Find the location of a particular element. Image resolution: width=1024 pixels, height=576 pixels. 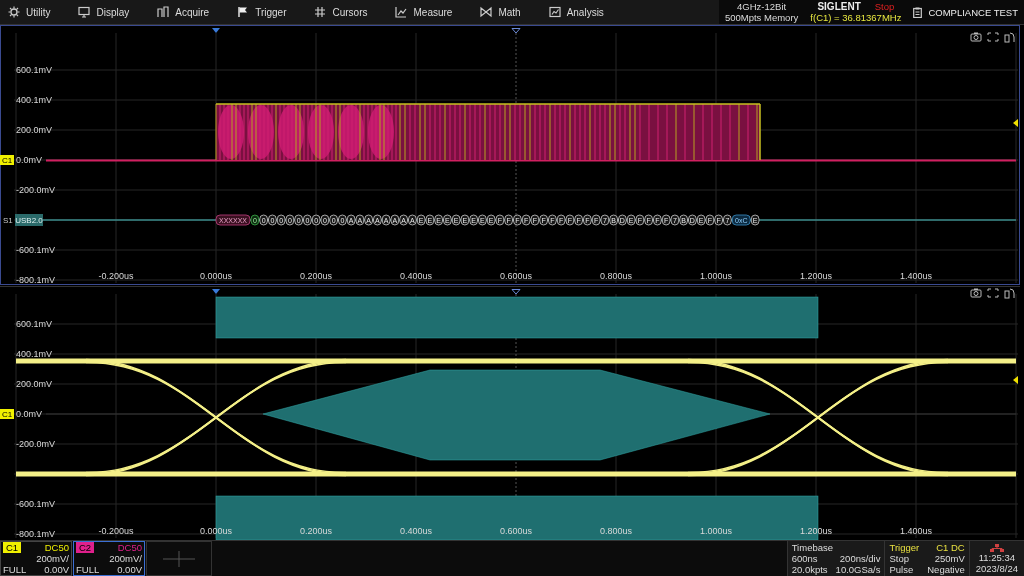

channel-button: C1 DC50 200mV/ FULL 0.00V is located at coordinates (36, 558).